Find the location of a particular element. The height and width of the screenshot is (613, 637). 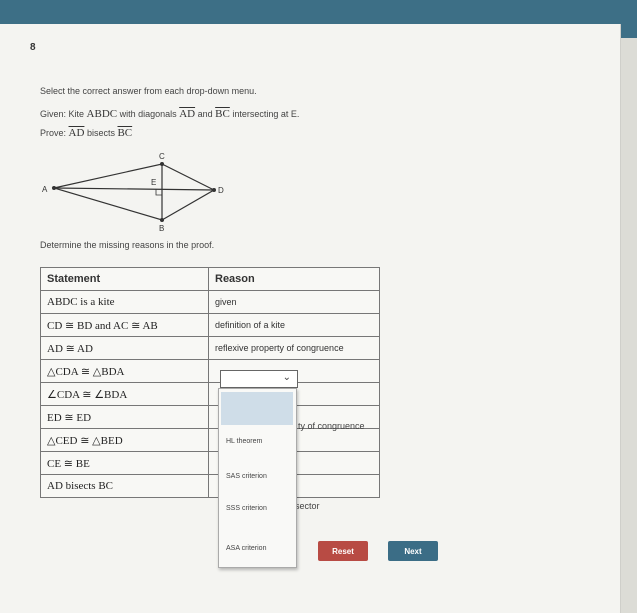

reason-cell: reflexive property of congruence is located at coordinates (294, 348).